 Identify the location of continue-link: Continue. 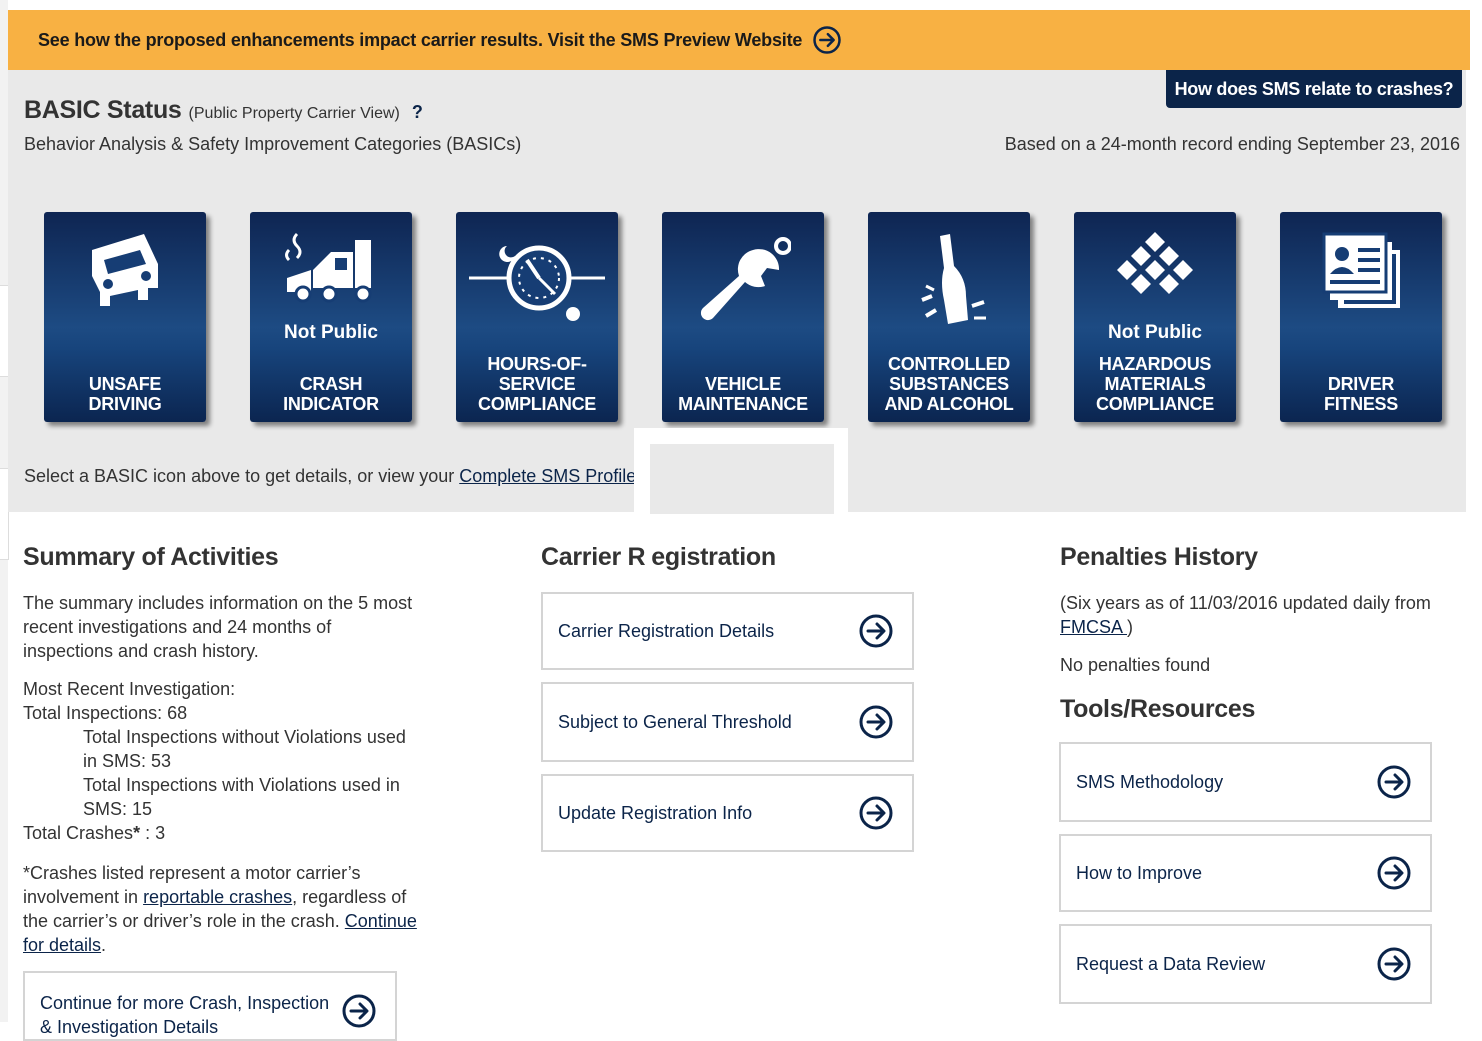
(381, 921).